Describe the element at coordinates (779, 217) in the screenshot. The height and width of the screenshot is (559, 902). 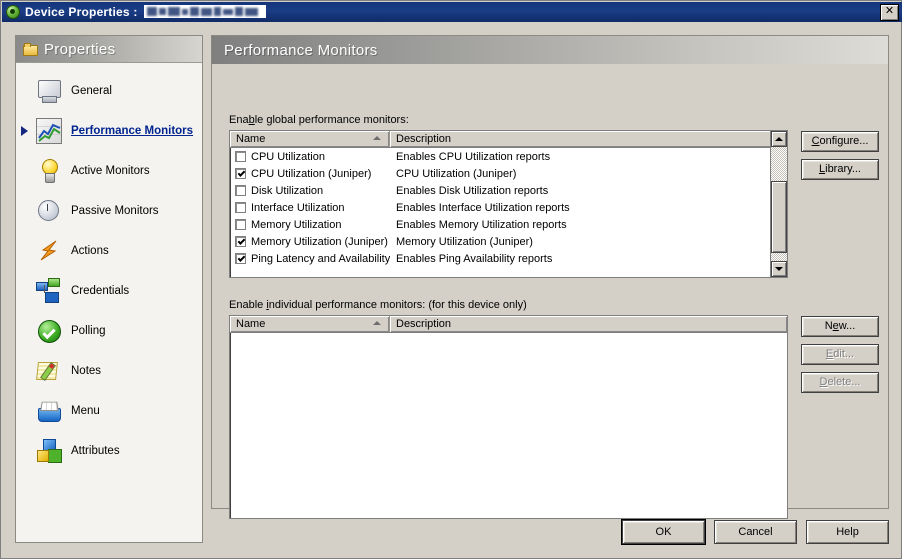
I see `scrollbar-thumb` at that location.